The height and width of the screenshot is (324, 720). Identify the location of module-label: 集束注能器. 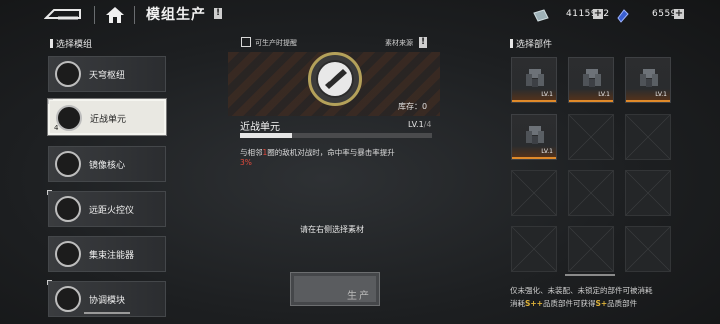
(112, 256).